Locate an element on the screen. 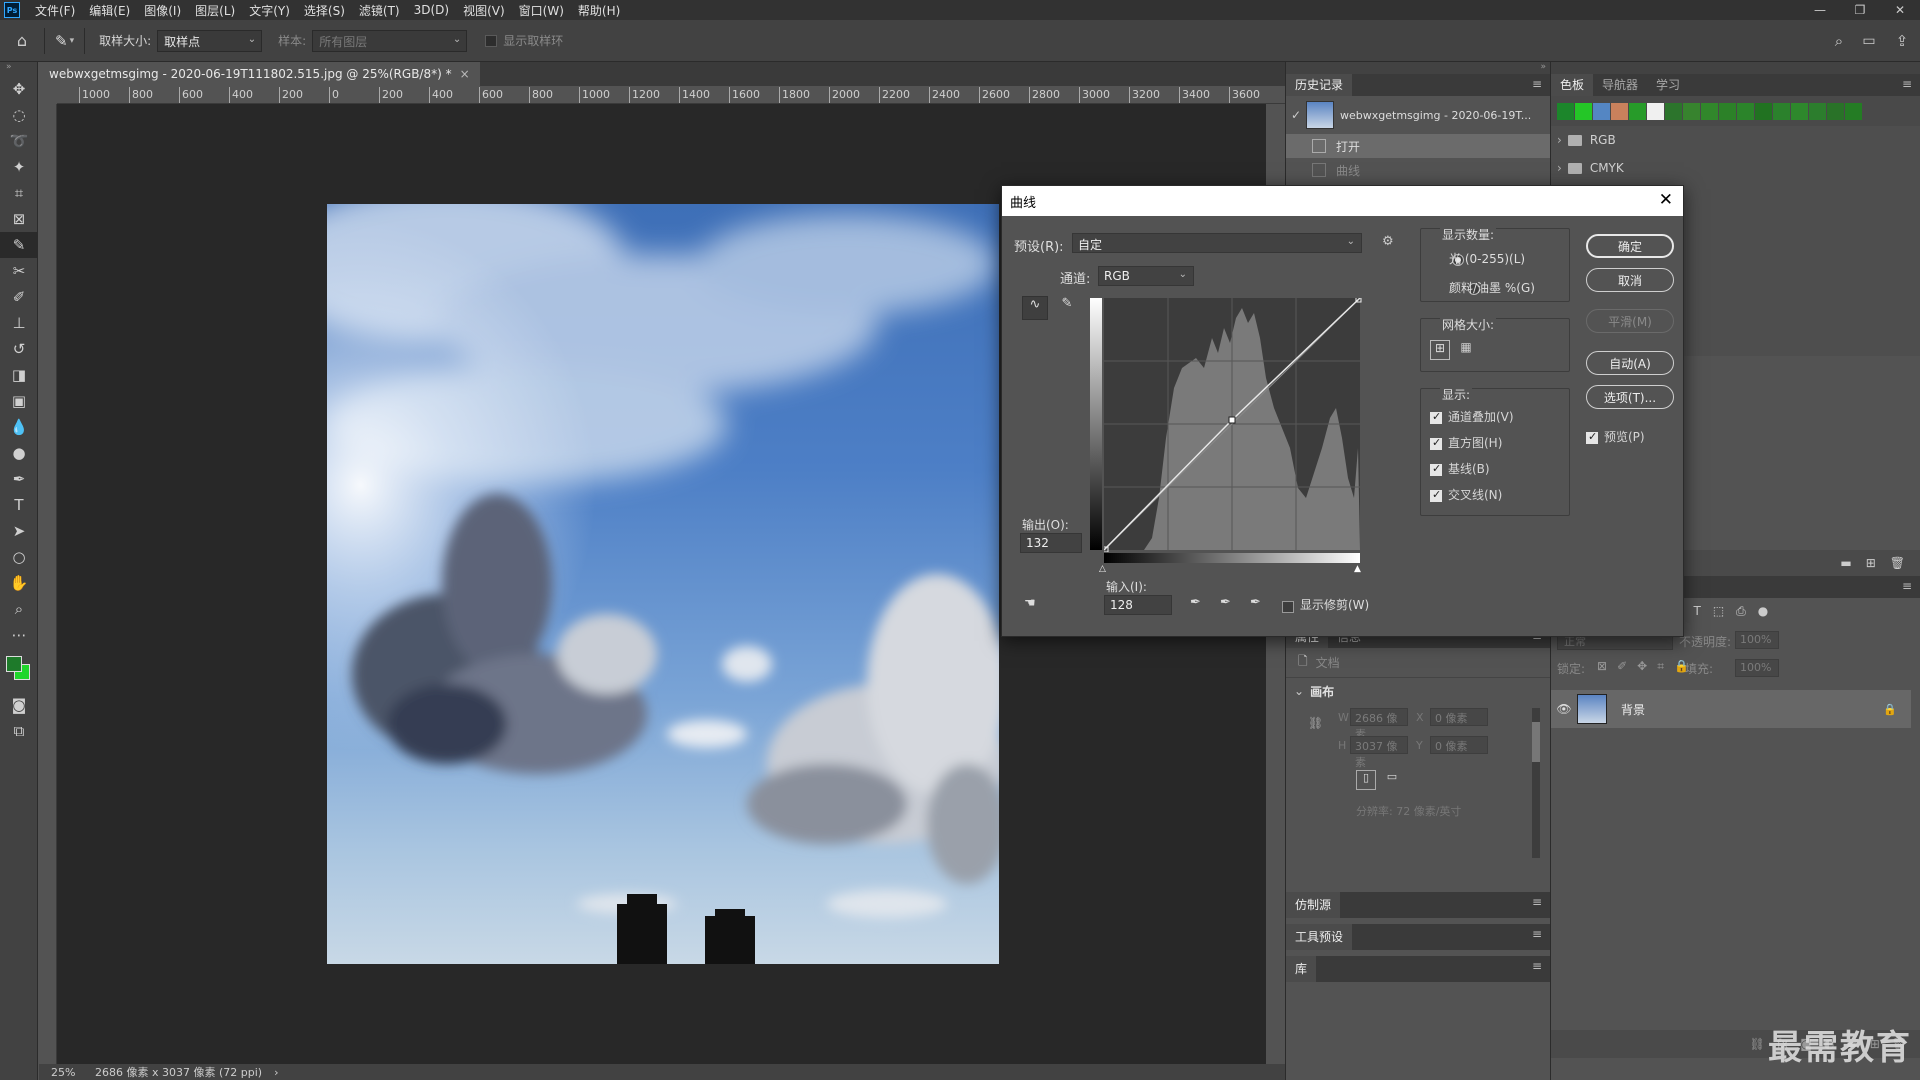 The image size is (1920, 1080). white-eyedropper-icon: ✒ is located at coordinates (1255, 602).